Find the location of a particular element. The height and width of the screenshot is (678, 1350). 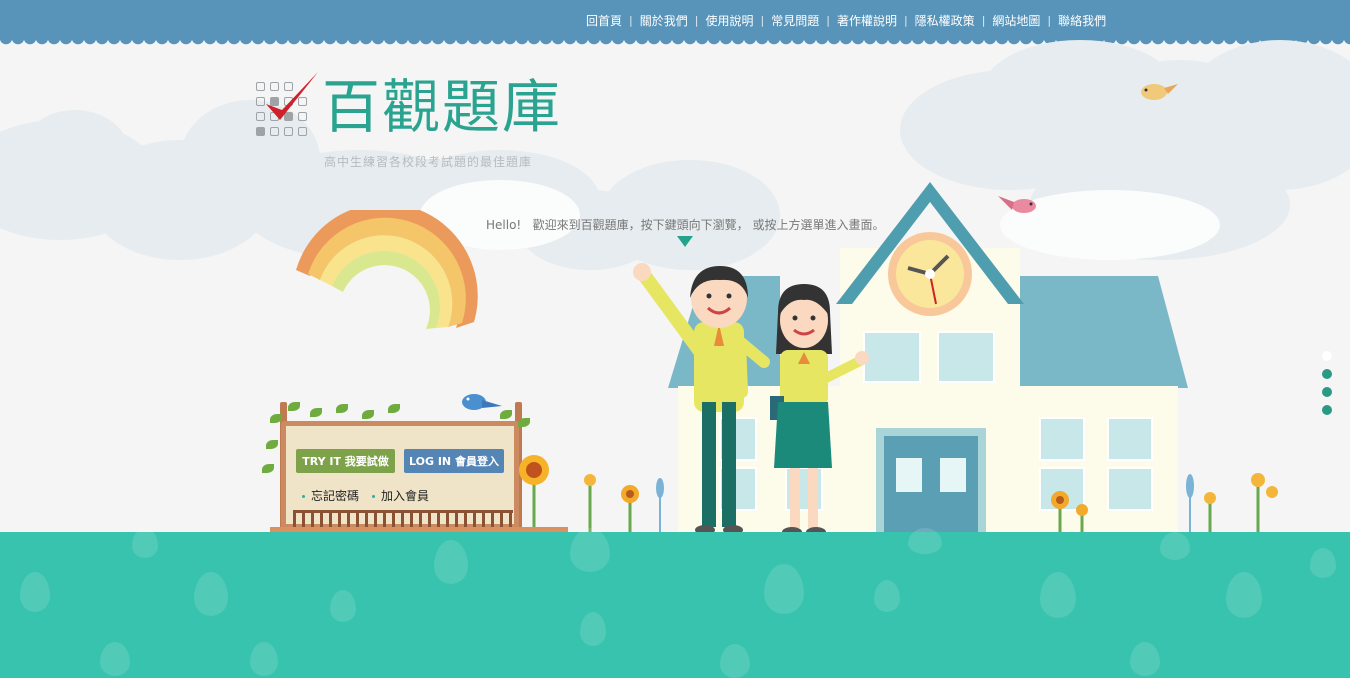

nav-scallop-edge is located at coordinates (675, 42).